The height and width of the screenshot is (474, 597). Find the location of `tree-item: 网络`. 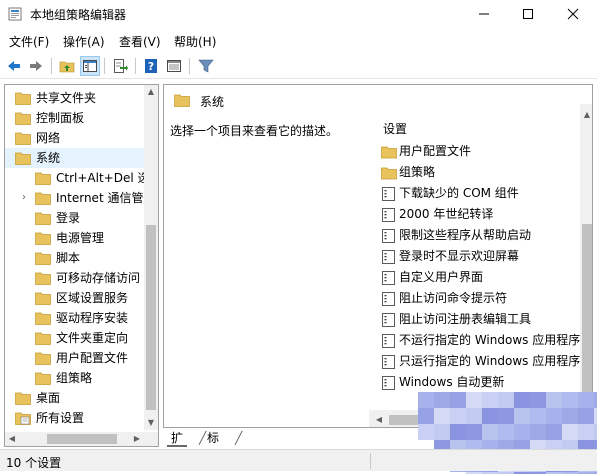

tree-item: 网络 is located at coordinates (74, 138).